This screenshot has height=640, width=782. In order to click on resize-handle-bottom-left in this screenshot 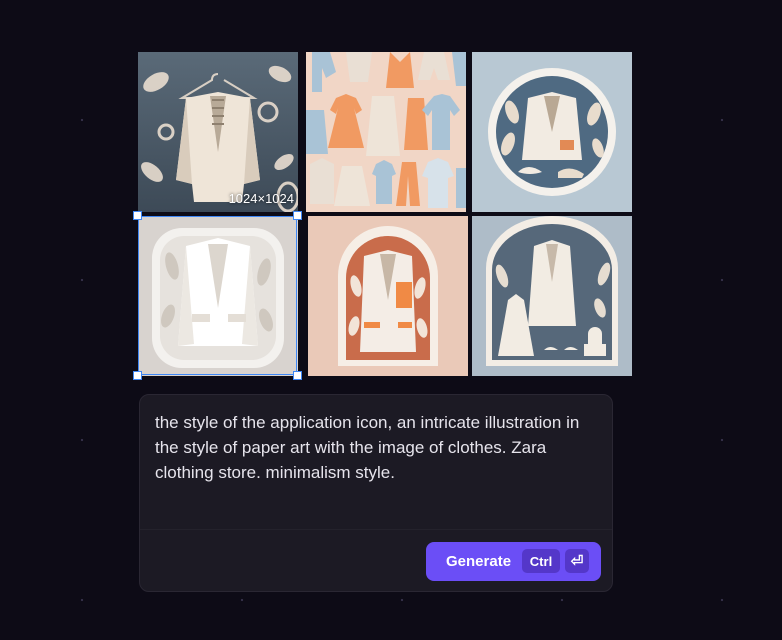, I will do `click(137, 375)`.